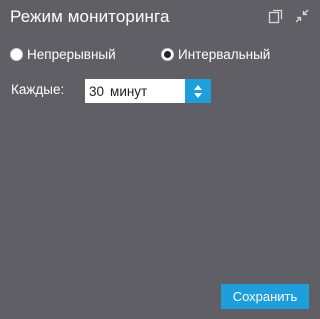 This screenshot has height=319, width=320. I want to click on interval-label: Каждые:, so click(38, 89).